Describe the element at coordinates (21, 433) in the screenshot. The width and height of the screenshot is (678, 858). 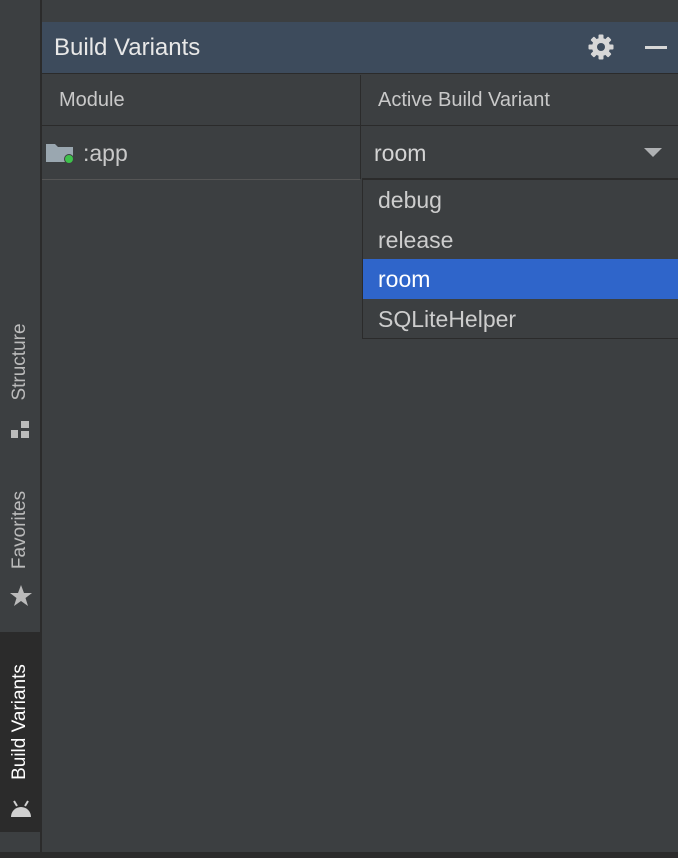
I see `structure-icon` at that location.